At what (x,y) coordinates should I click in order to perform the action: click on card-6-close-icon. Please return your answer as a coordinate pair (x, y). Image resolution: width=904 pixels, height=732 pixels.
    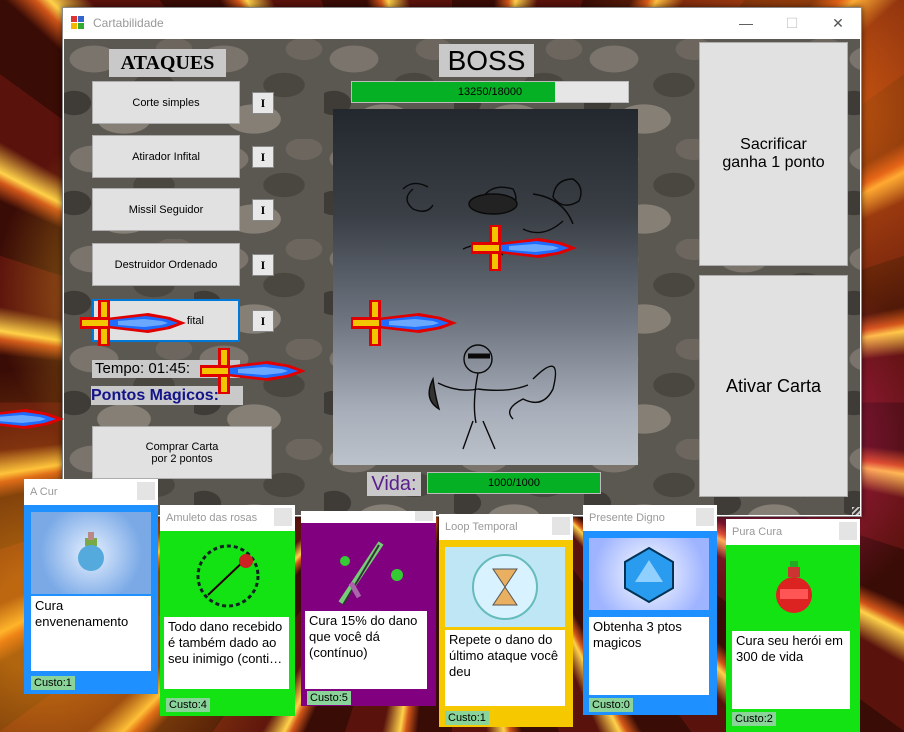
    Looking at the image, I should click on (848, 531).